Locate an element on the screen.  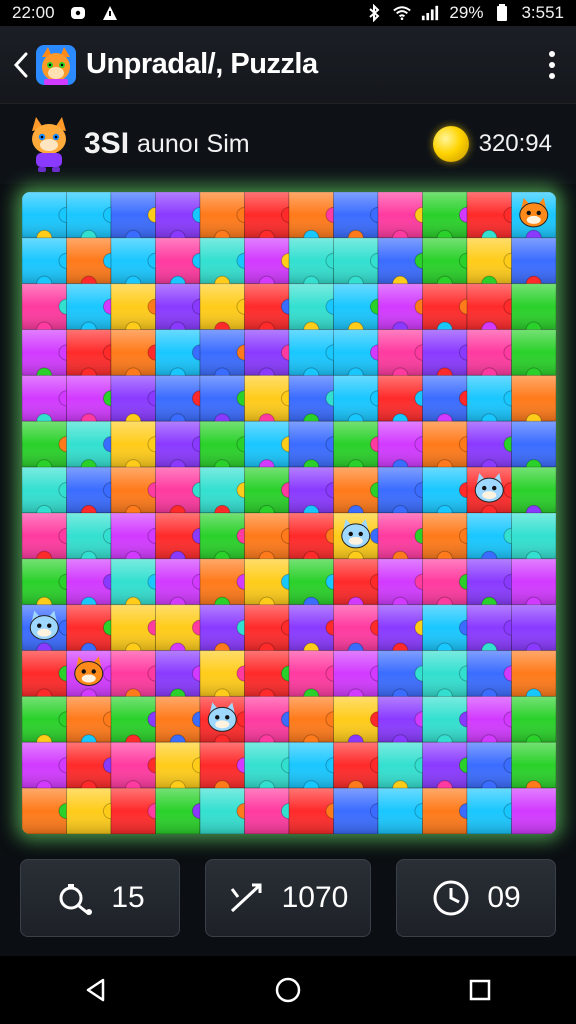
notification-icon is located at coordinates (78, 13).